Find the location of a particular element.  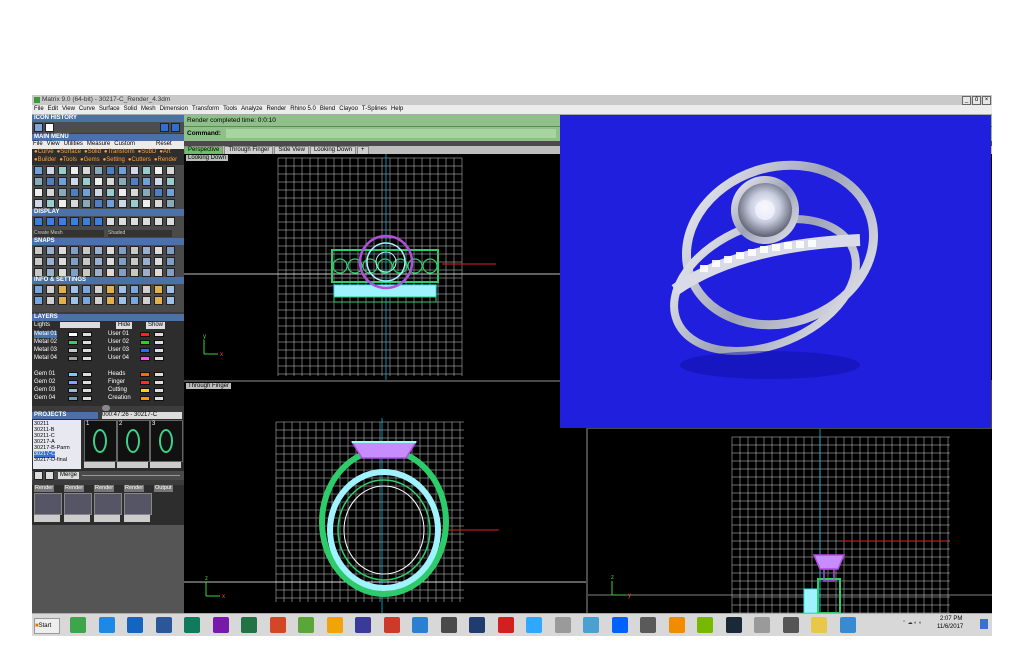

menu-mesh: Mesh is located at coordinates (148, 109).